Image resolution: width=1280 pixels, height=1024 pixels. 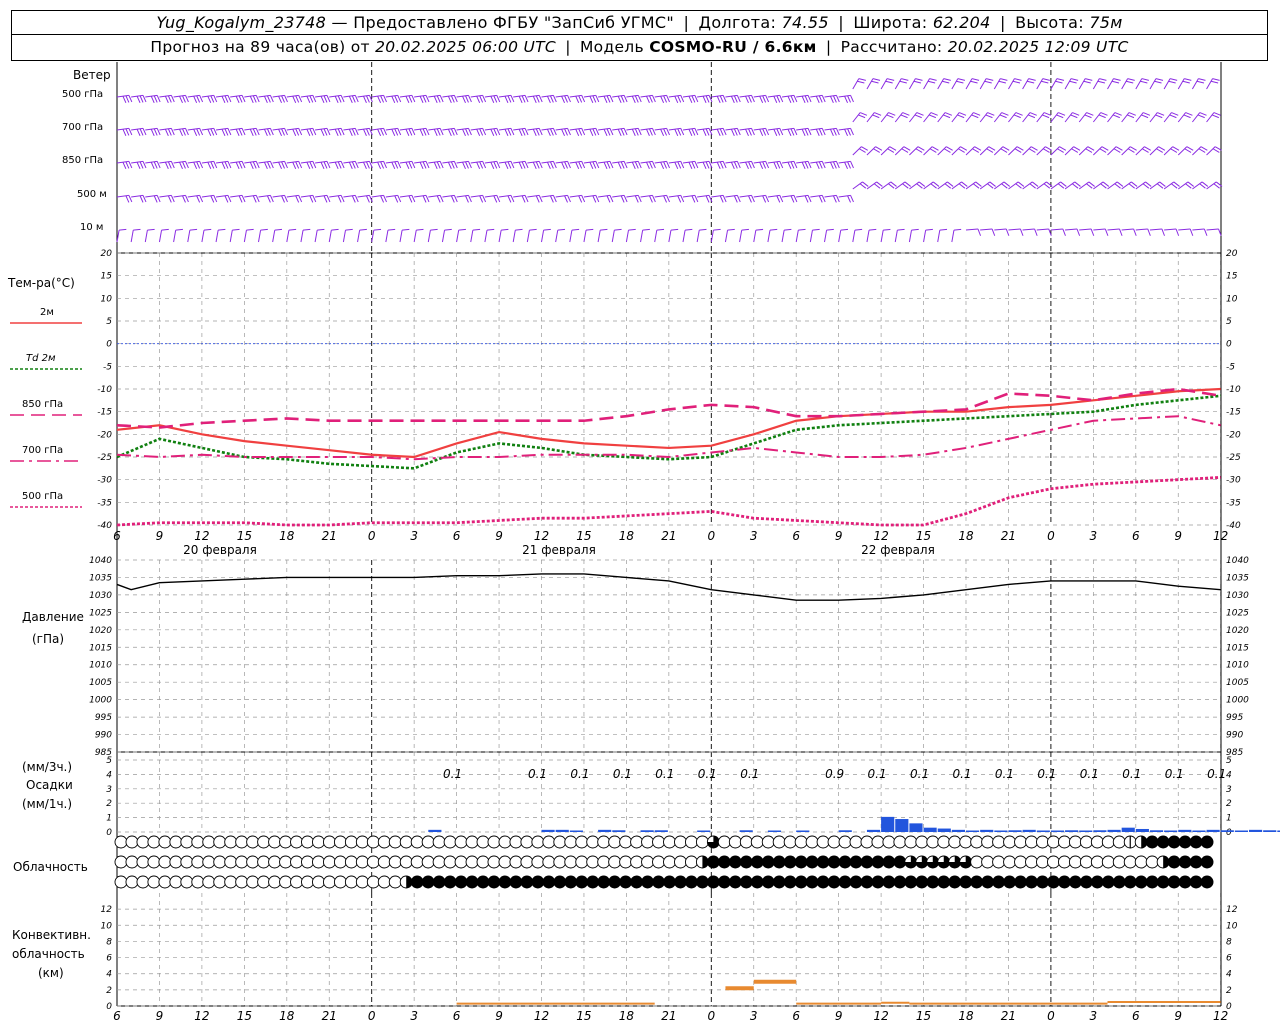 What do you see at coordinates (109, 1007) in the screenshot?
I see `y-tick-label: 0` at bounding box center [109, 1007].